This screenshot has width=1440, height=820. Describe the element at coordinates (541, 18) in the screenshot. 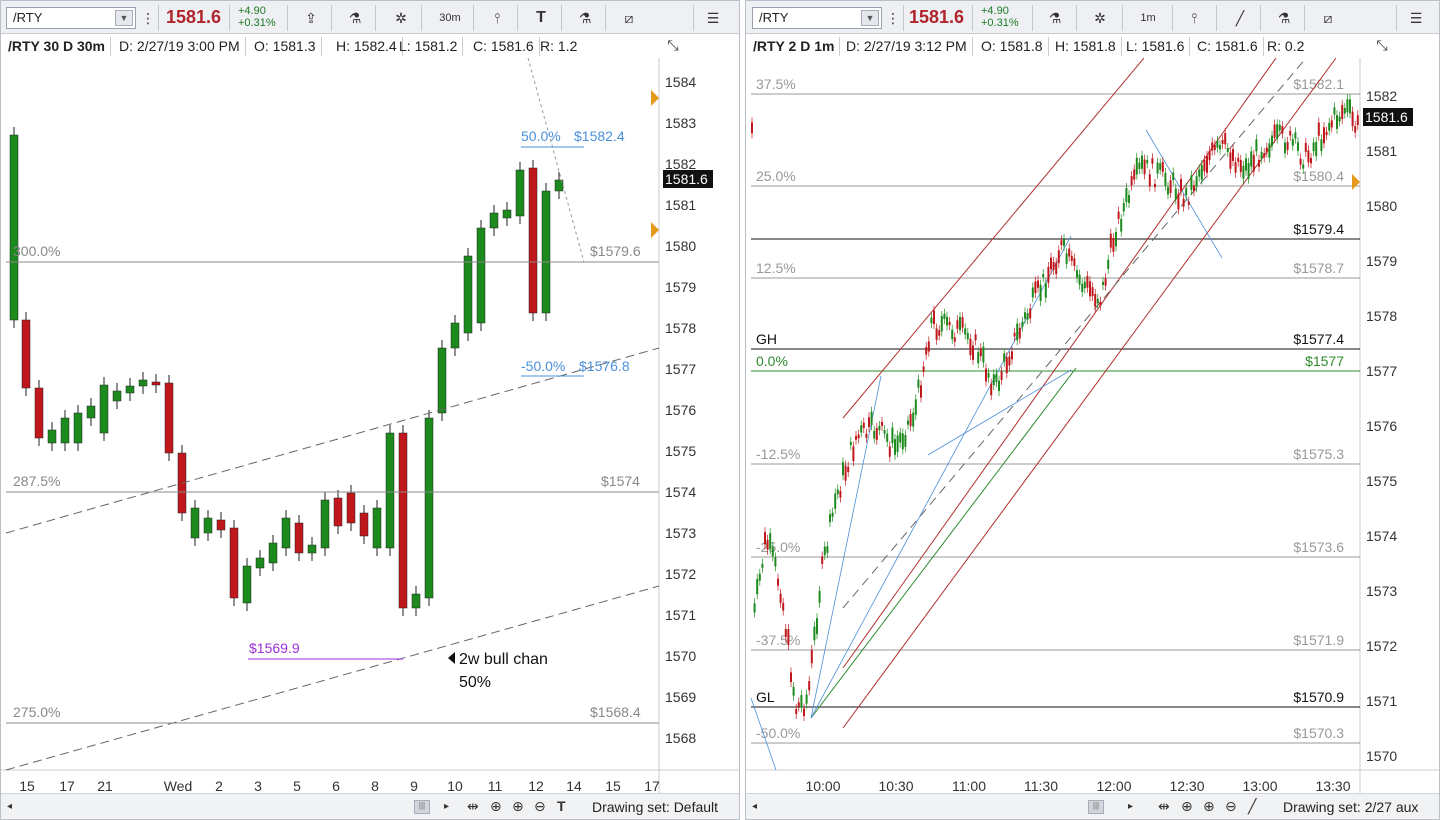

I see `text-tool-icon: T` at that location.